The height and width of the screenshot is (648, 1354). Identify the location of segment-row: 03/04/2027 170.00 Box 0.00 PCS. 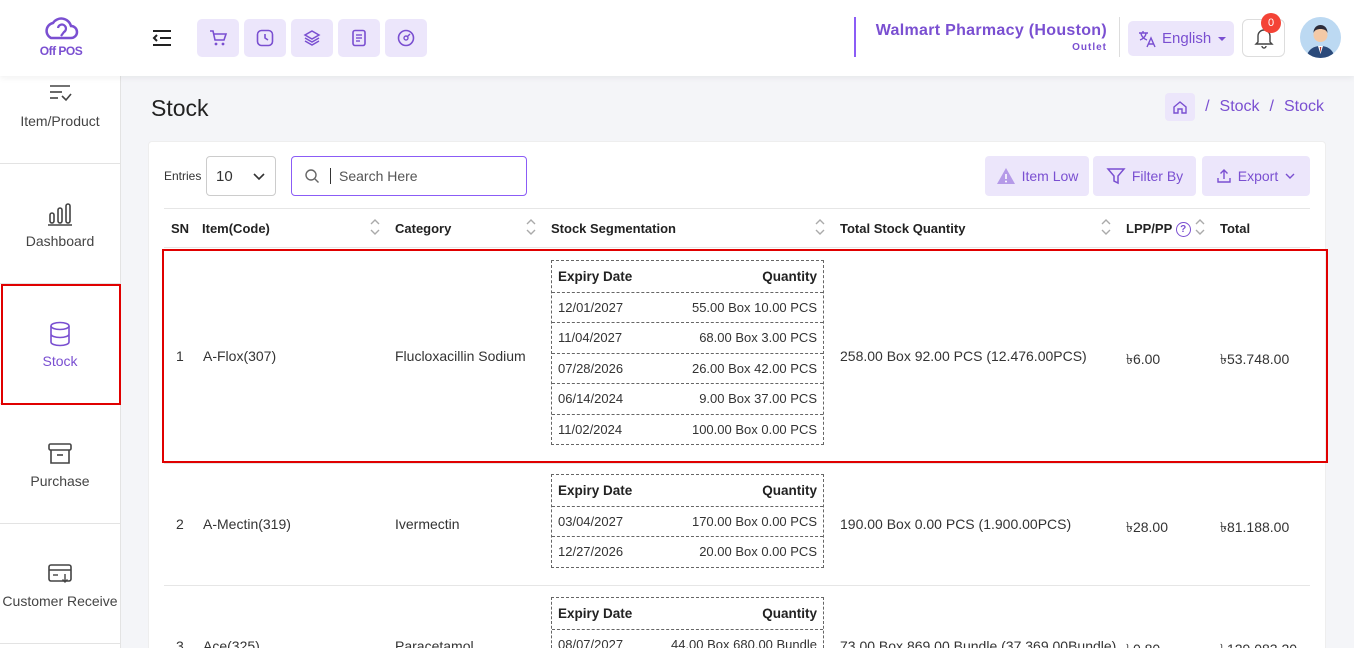
(687, 521).